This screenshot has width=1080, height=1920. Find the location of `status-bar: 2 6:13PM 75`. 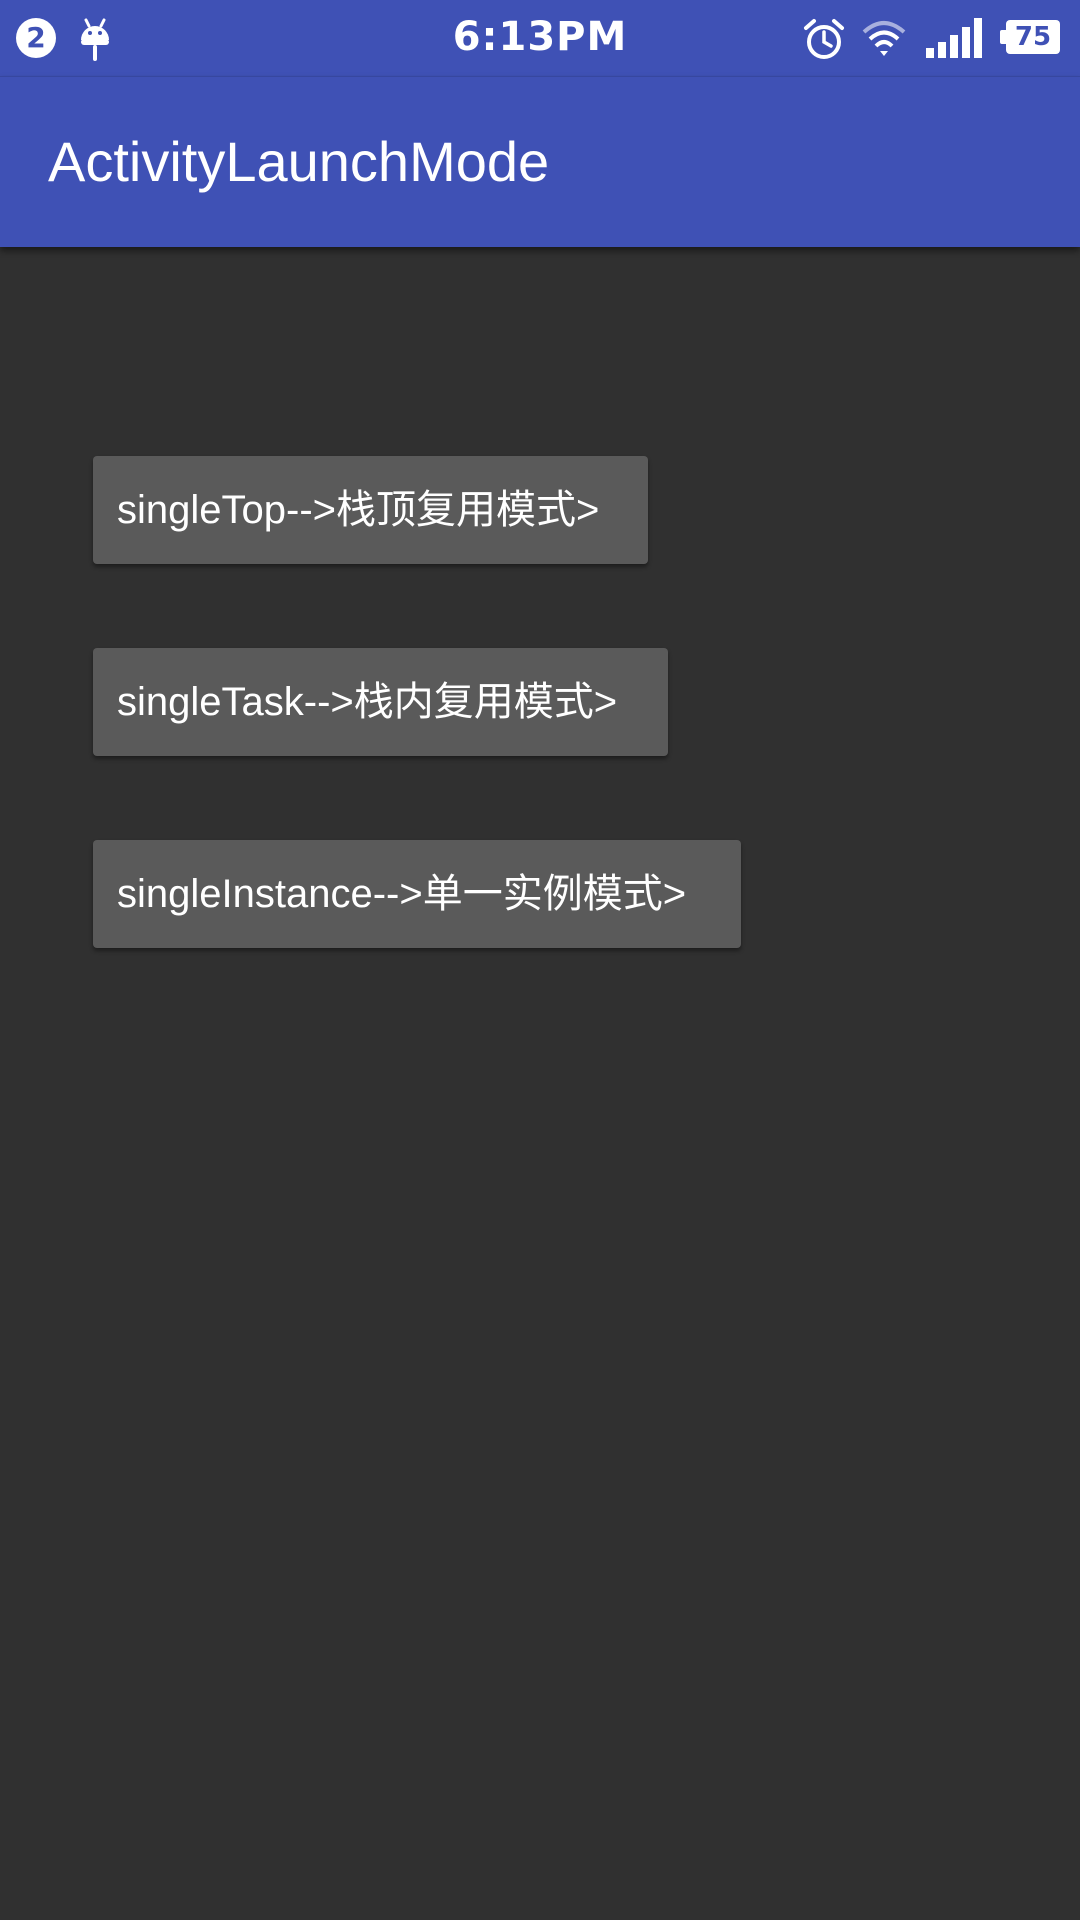

status-bar: 2 6:13PM 75 is located at coordinates (540, 38).